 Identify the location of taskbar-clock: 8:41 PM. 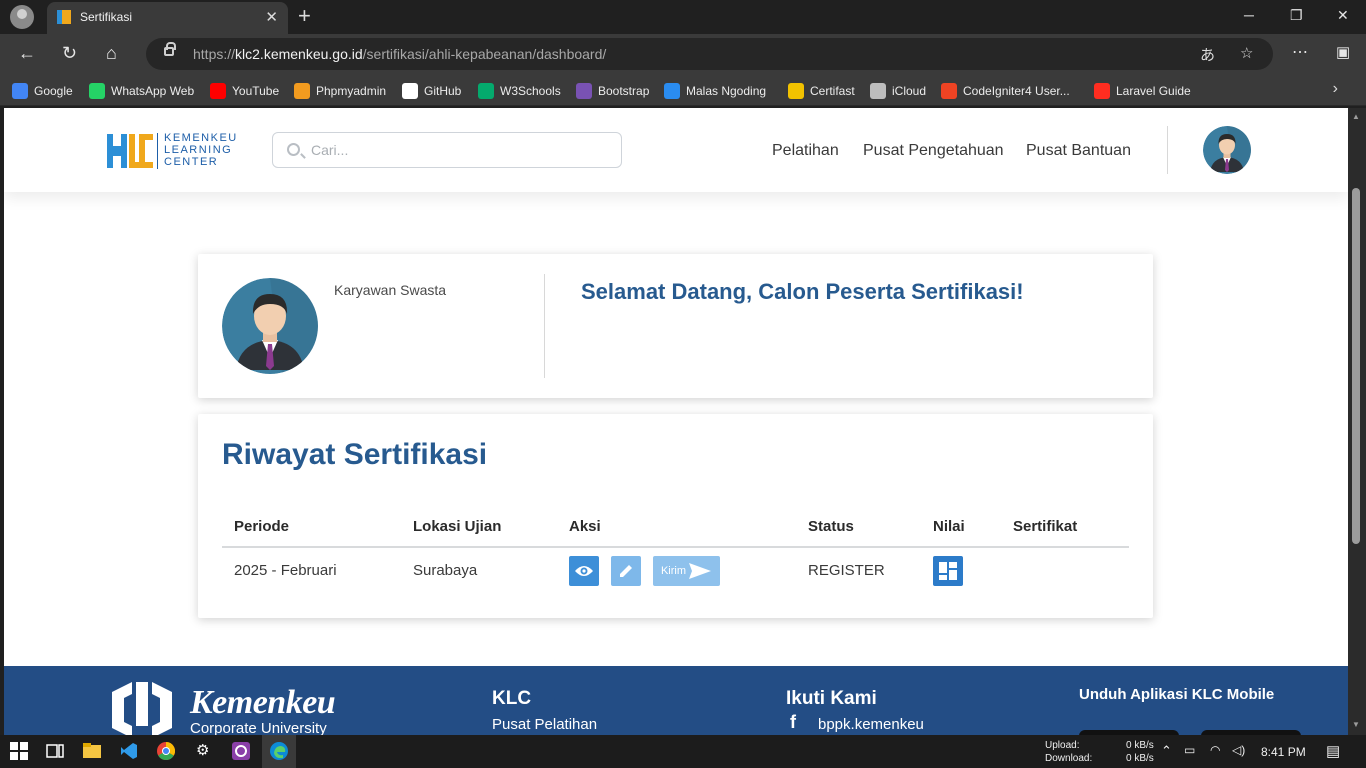
(1283, 752).